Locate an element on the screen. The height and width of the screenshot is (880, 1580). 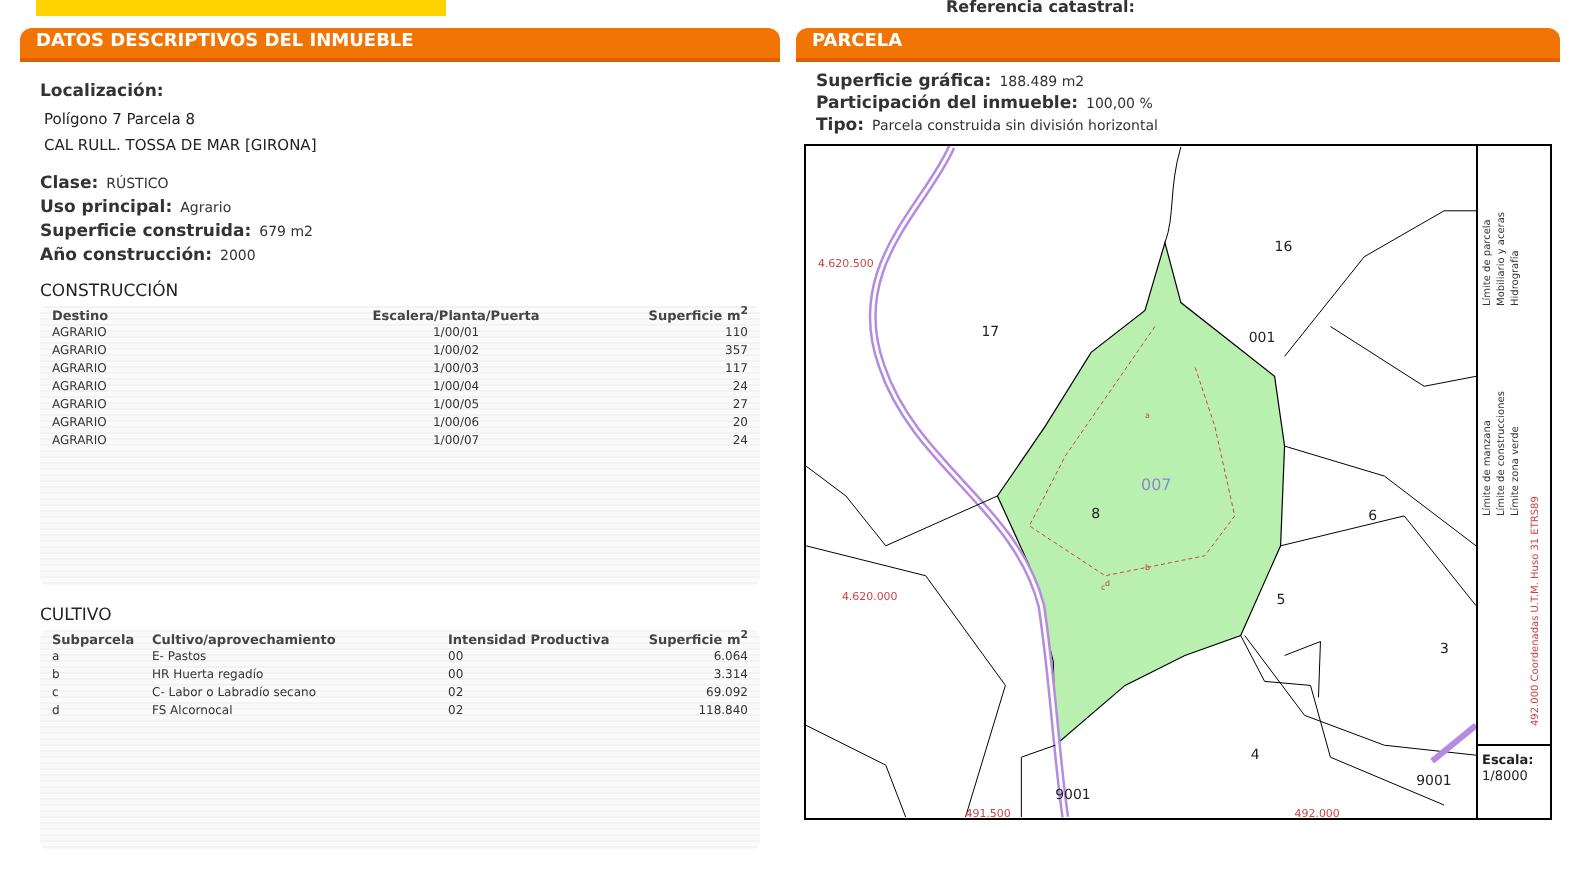
section-header: PARCELA is located at coordinates (1178, 45).